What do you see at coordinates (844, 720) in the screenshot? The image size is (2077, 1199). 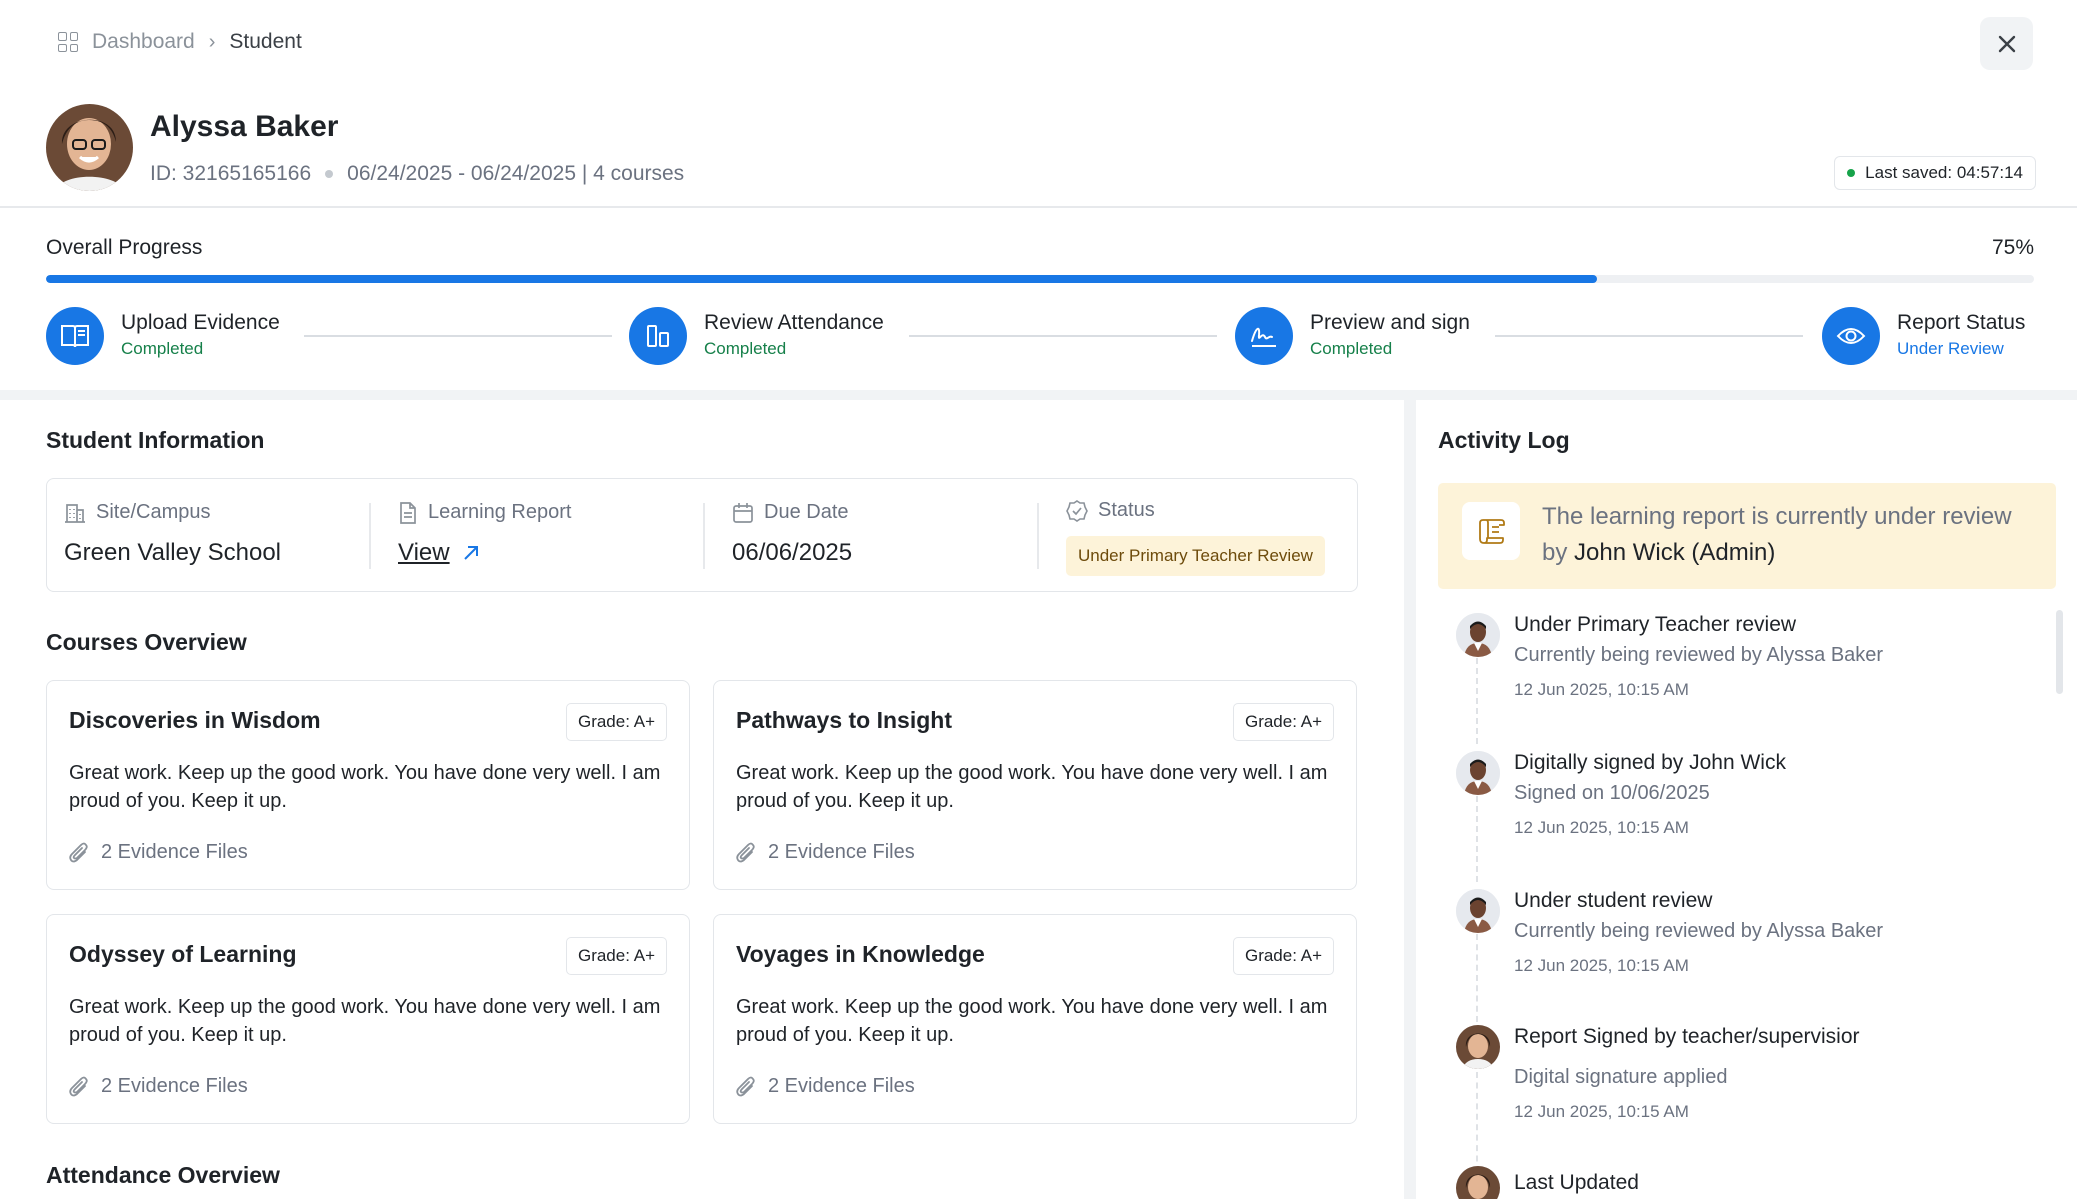 I see `course-title: Pathways to Insight` at bounding box center [844, 720].